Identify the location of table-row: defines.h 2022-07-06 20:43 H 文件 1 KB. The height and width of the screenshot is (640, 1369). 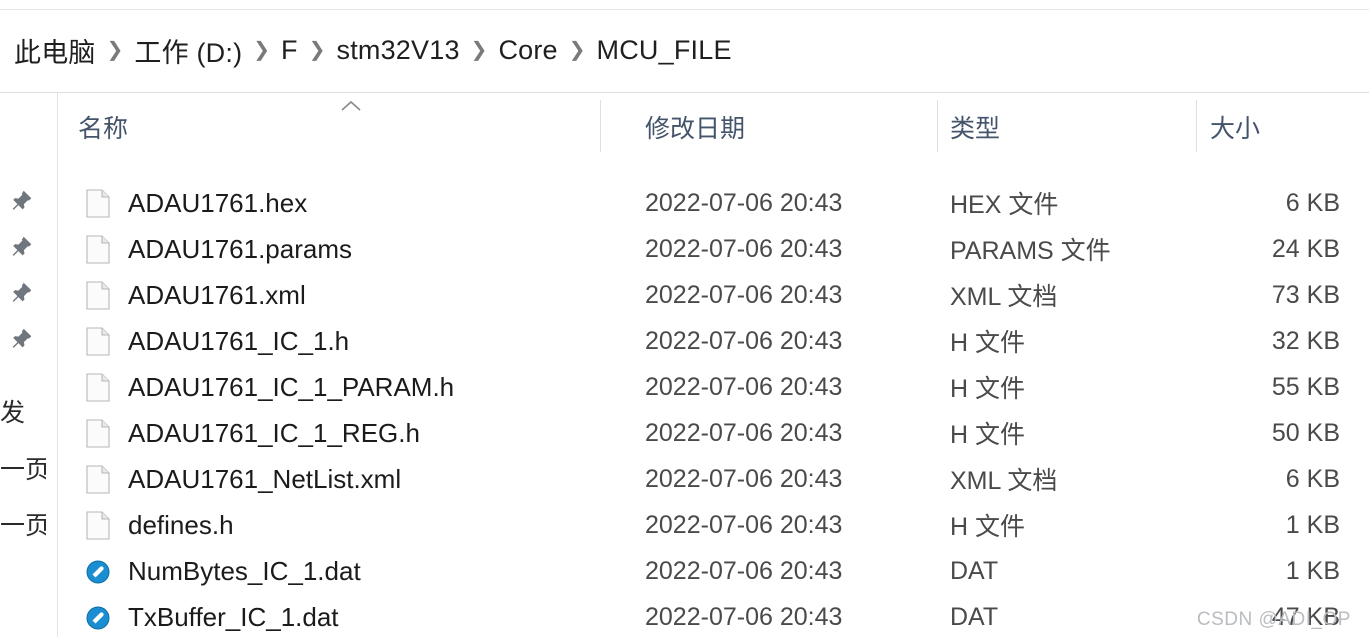
(713, 525).